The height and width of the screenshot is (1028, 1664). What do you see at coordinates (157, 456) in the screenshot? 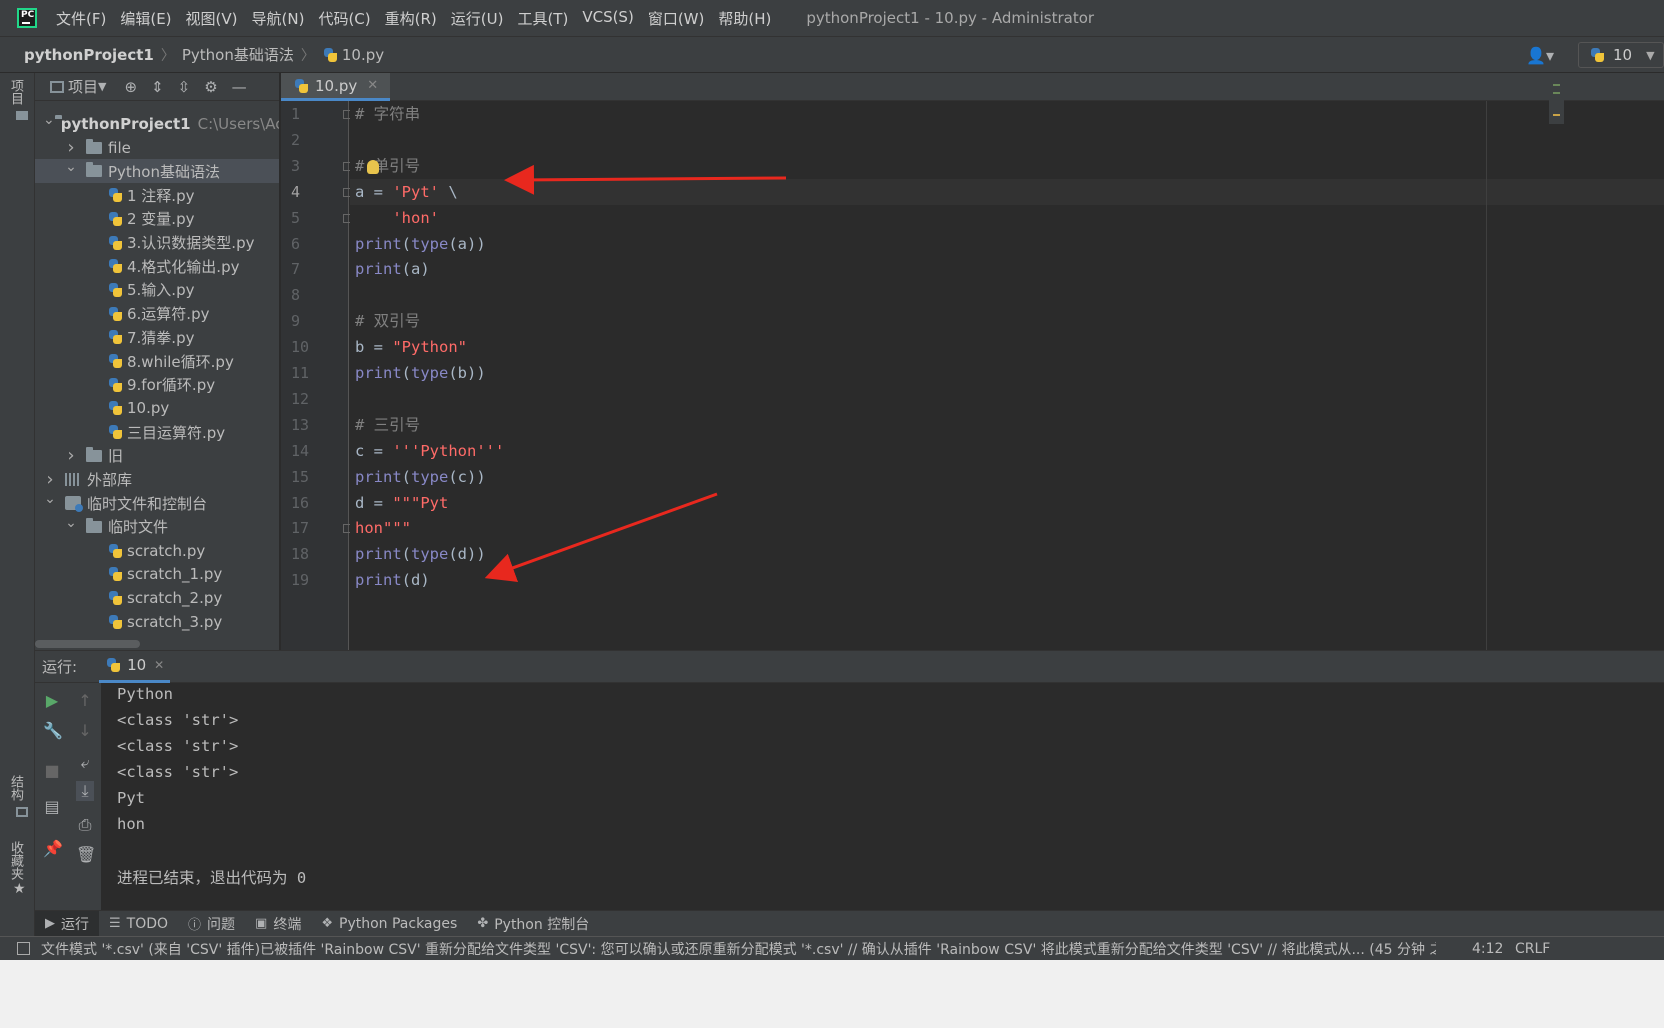
I see `tree-item: › 旧` at bounding box center [157, 456].